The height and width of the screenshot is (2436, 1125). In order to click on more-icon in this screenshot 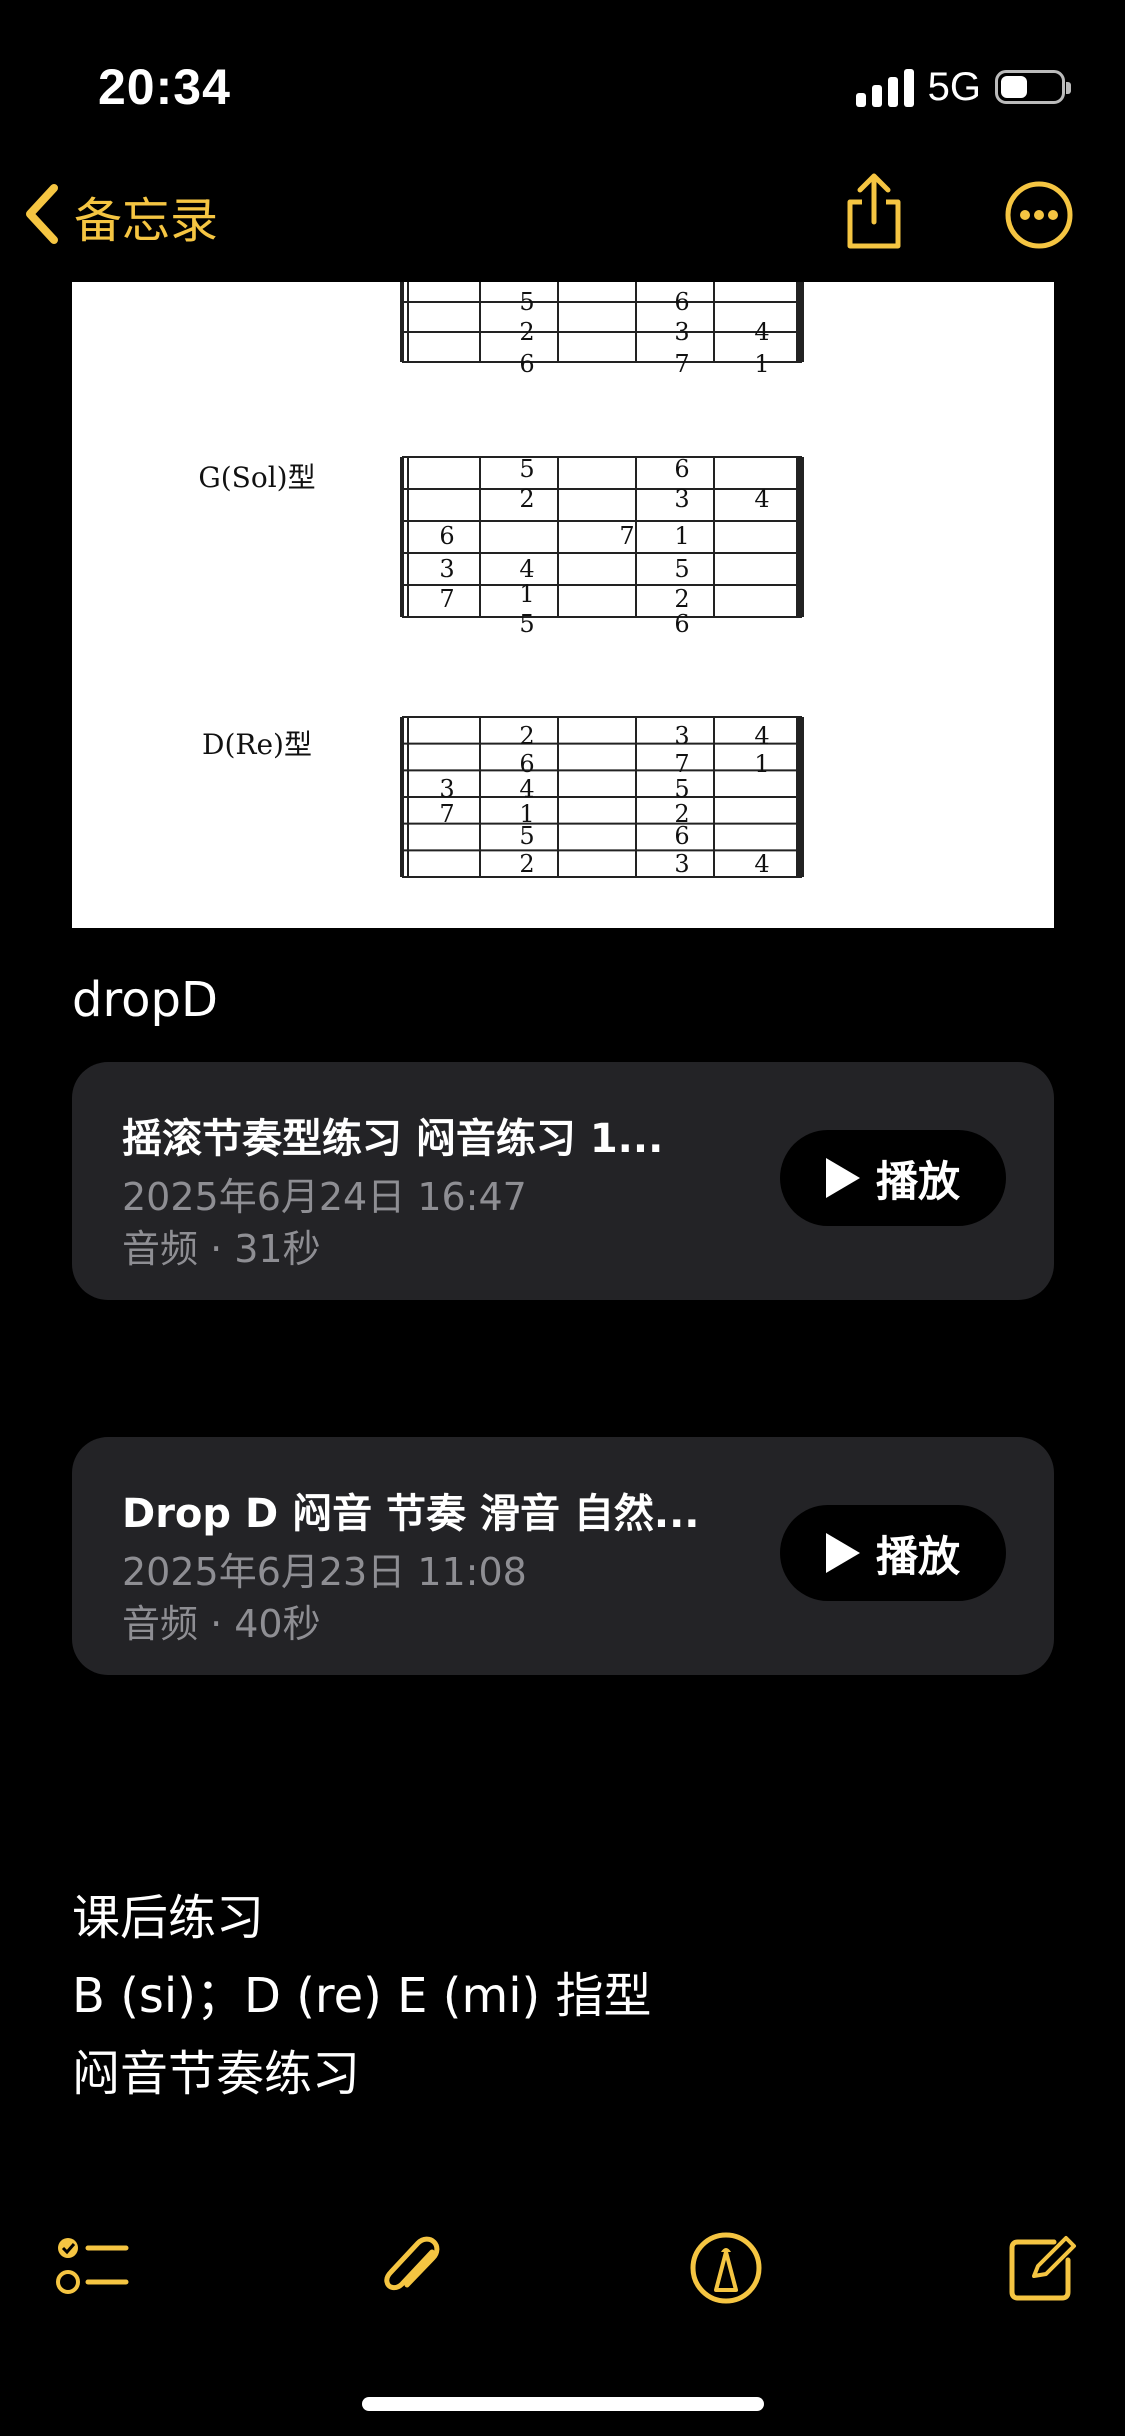, I will do `click(1039, 217)`.